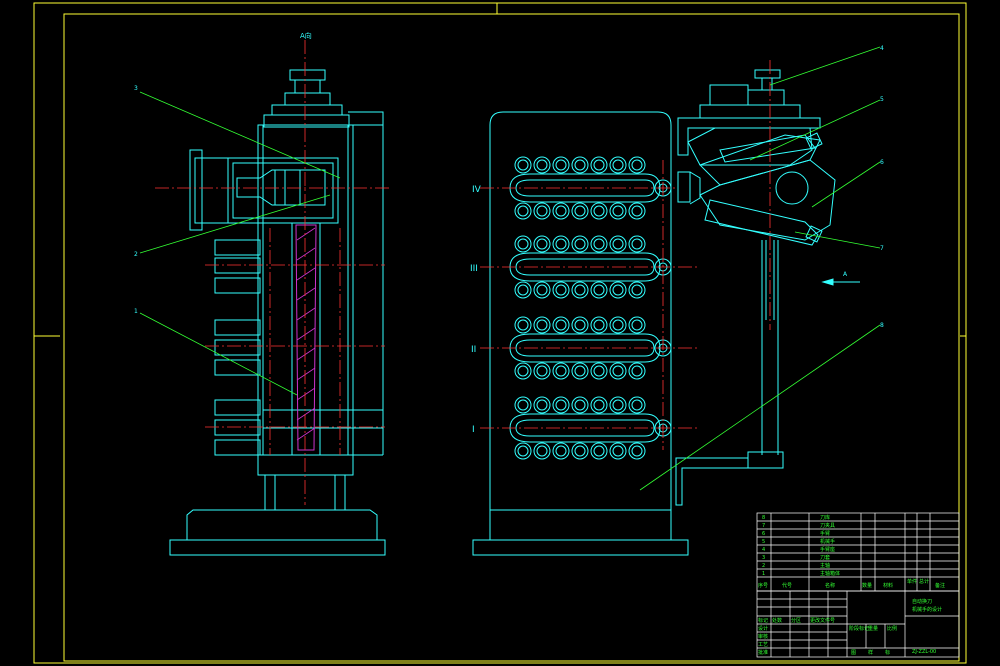  Describe the element at coordinates (822, 620) in the screenshot. I see `signature-change-doc: 更改文件号` at that location.